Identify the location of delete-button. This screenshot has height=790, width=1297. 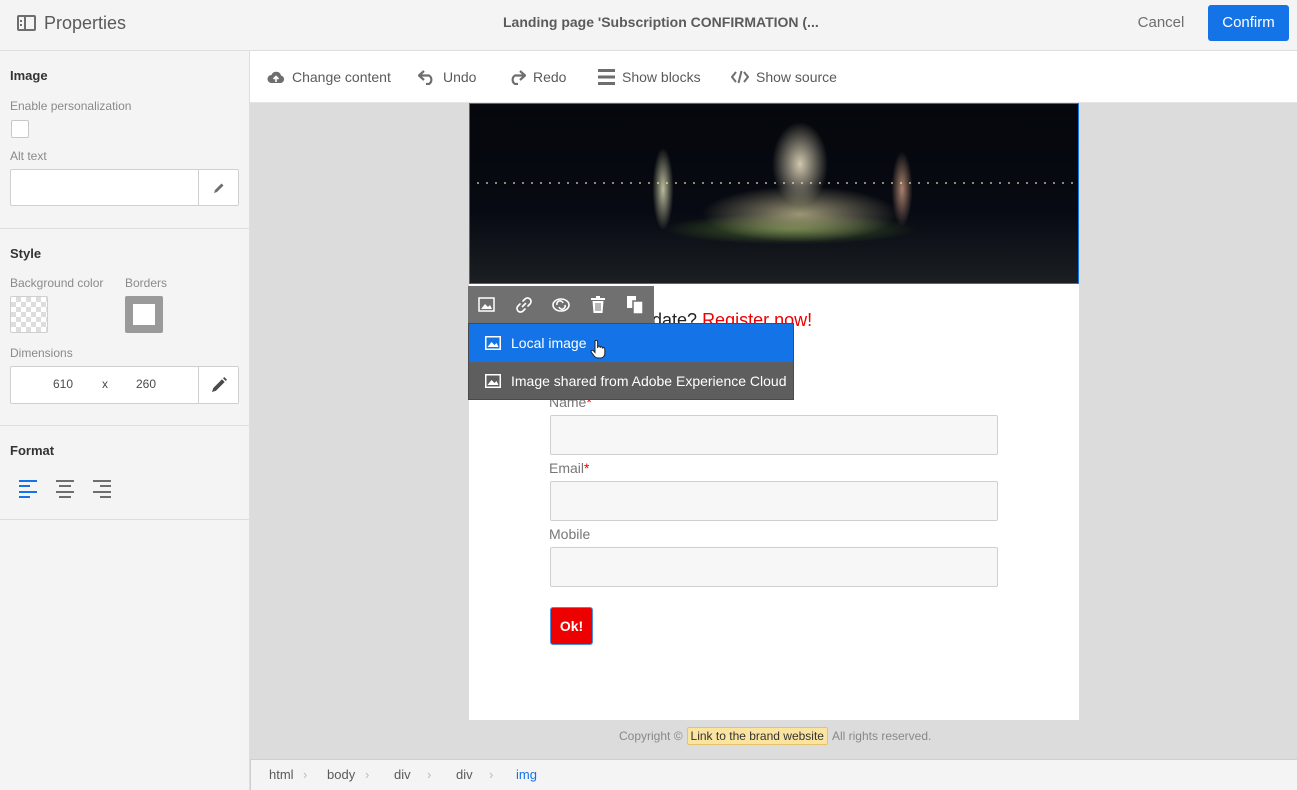
(597, 304).